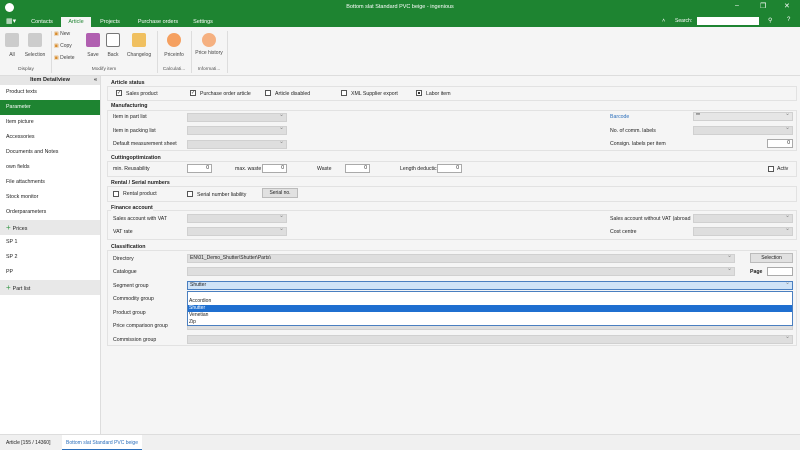 This screenshot has width=800, height=450. What do you see at coordinates (771, 258) in the screenshot?
I see `selection-button: Selection` at bounding box center [771, 258].